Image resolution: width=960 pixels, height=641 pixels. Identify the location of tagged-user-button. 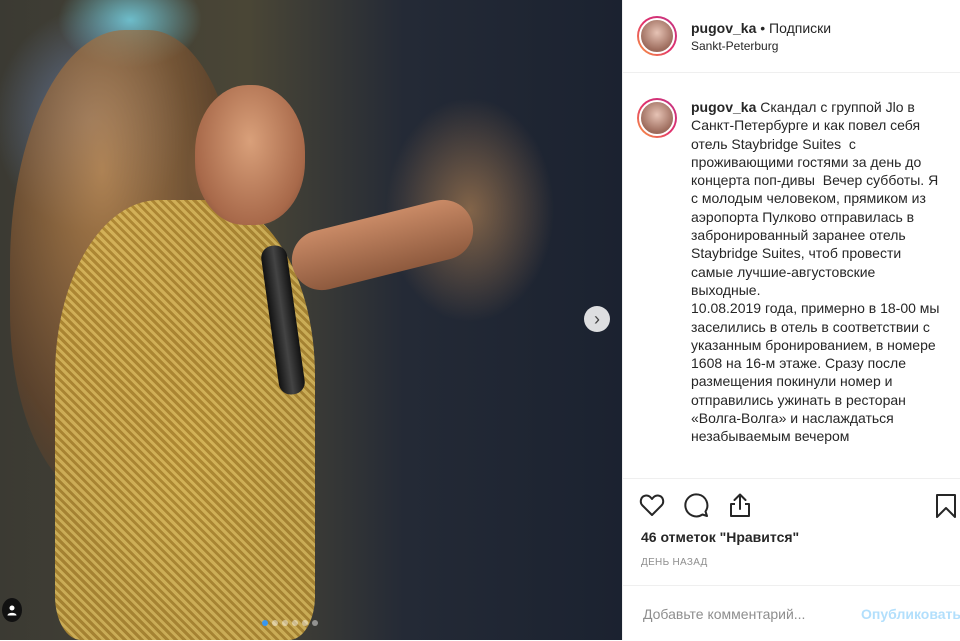
(12, 610).